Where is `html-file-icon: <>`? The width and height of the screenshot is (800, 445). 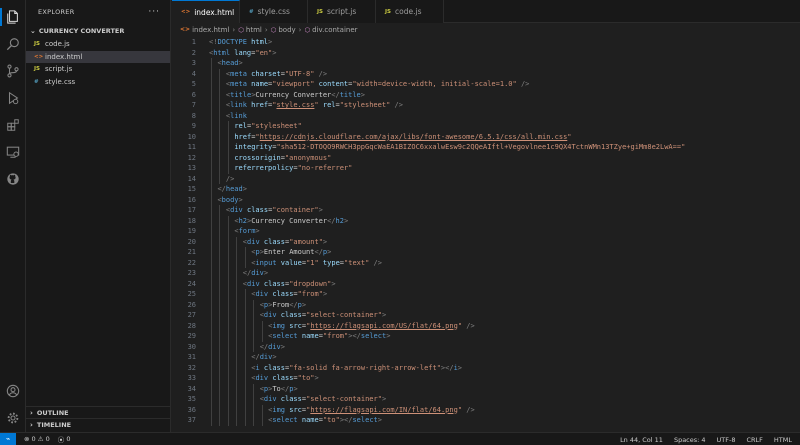 html-file-icon: <> is located at coordinates (185, 29).